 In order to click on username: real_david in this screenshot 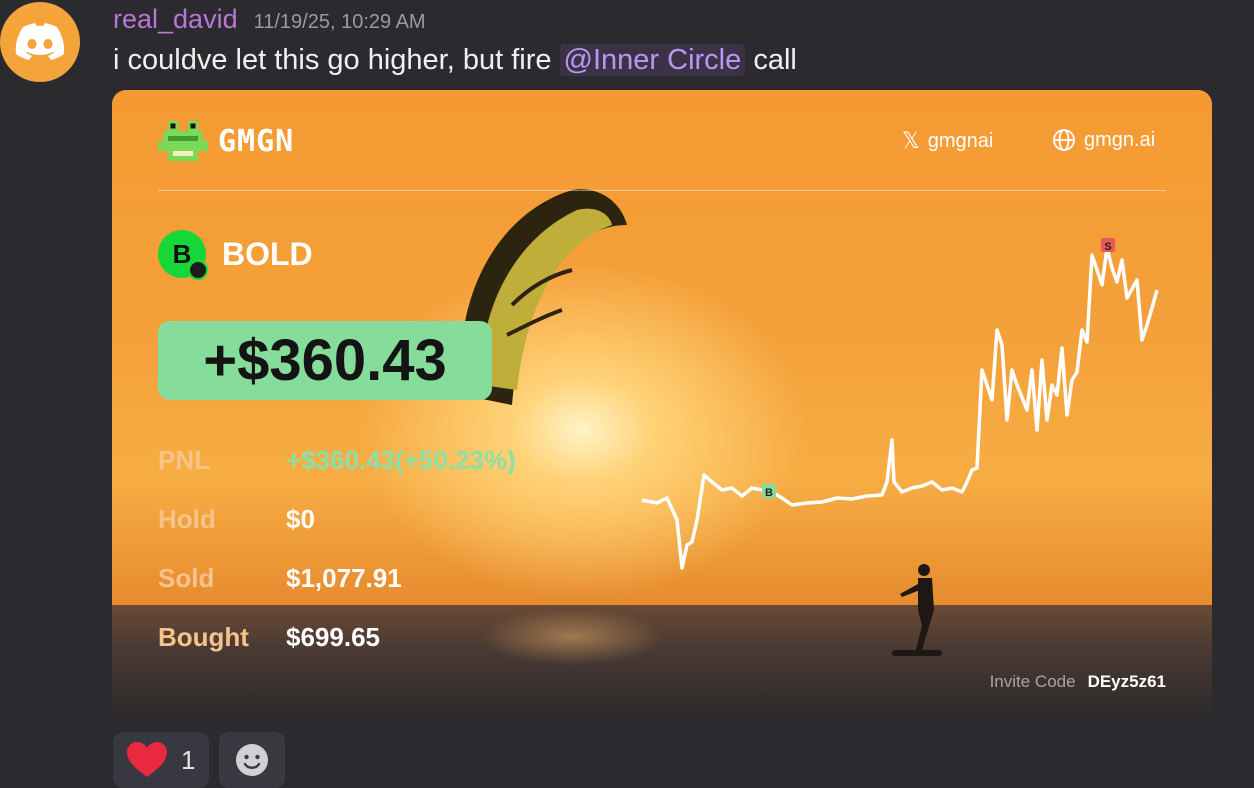, I will do `click(175, 19)`.